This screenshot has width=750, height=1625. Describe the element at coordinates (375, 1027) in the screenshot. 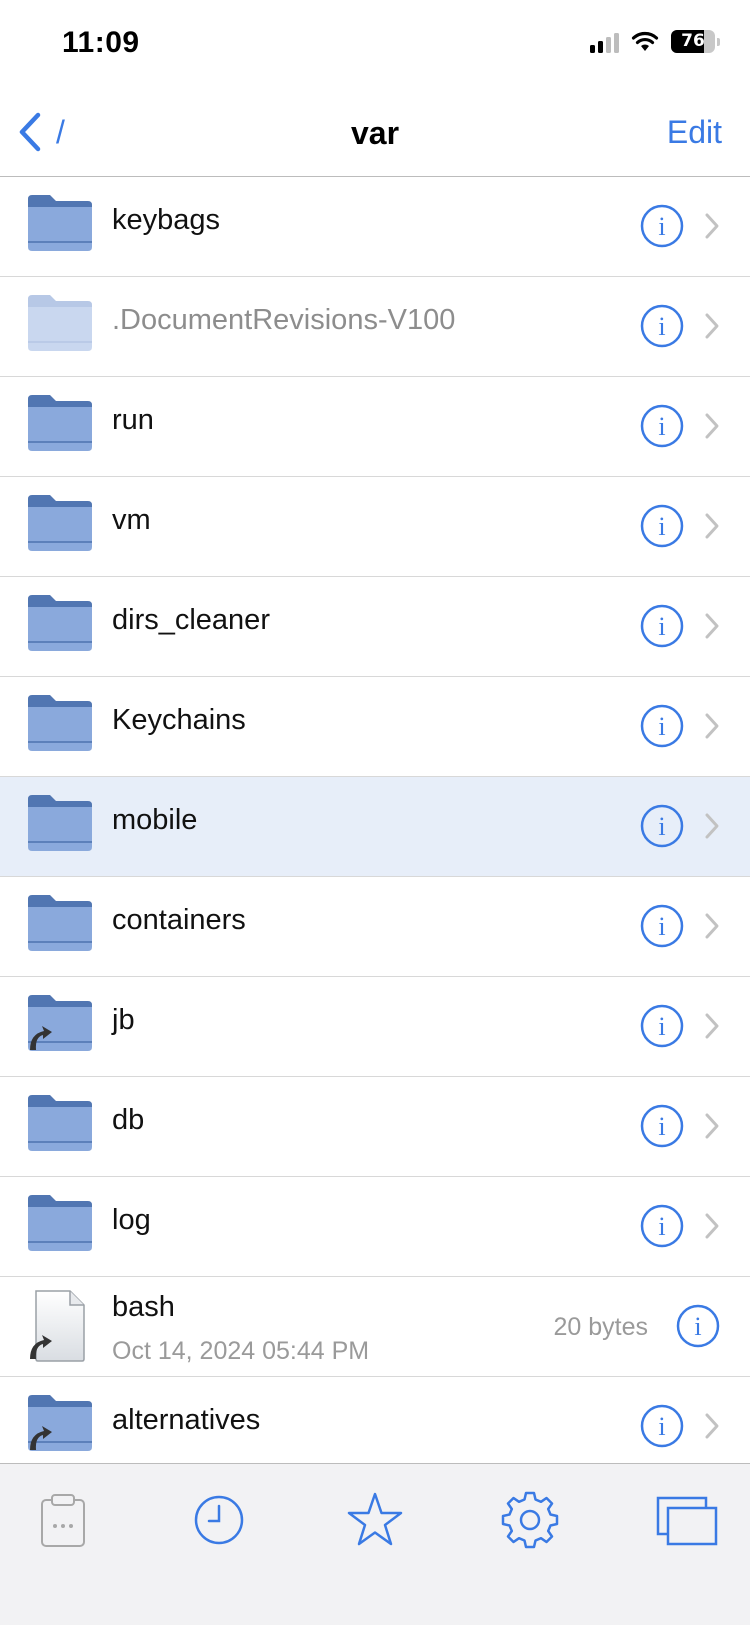

I see `list-item: jb i` at that location.